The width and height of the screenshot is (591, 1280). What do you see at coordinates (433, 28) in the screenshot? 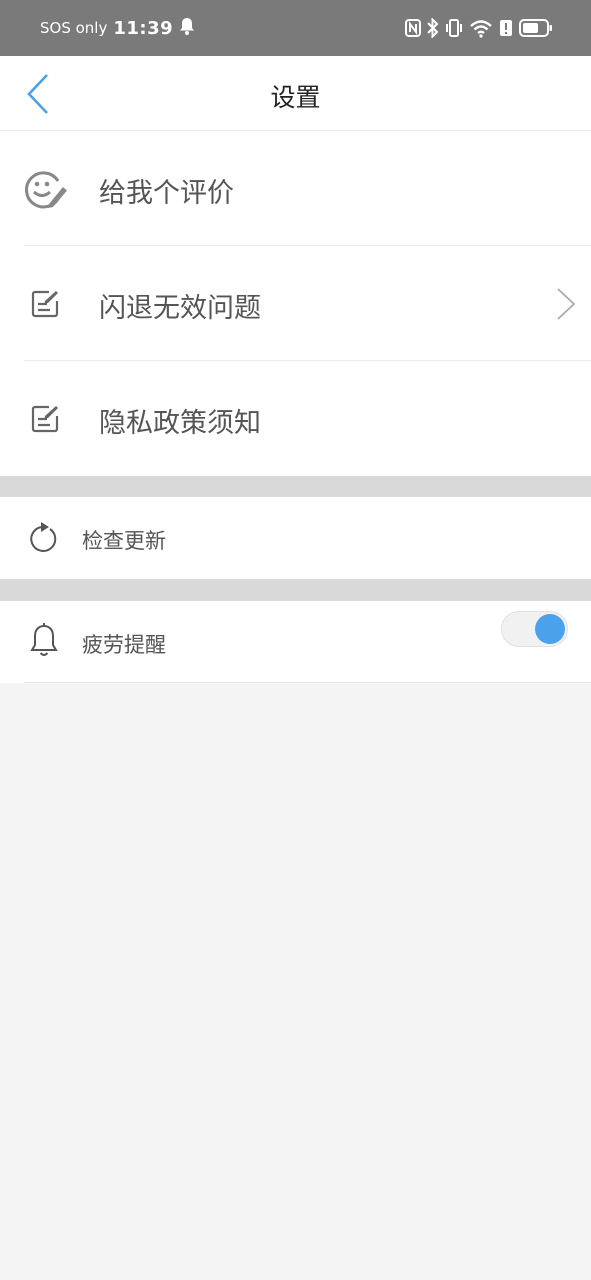
I see `bluetooth-icon` at bounding box center [433, 28].